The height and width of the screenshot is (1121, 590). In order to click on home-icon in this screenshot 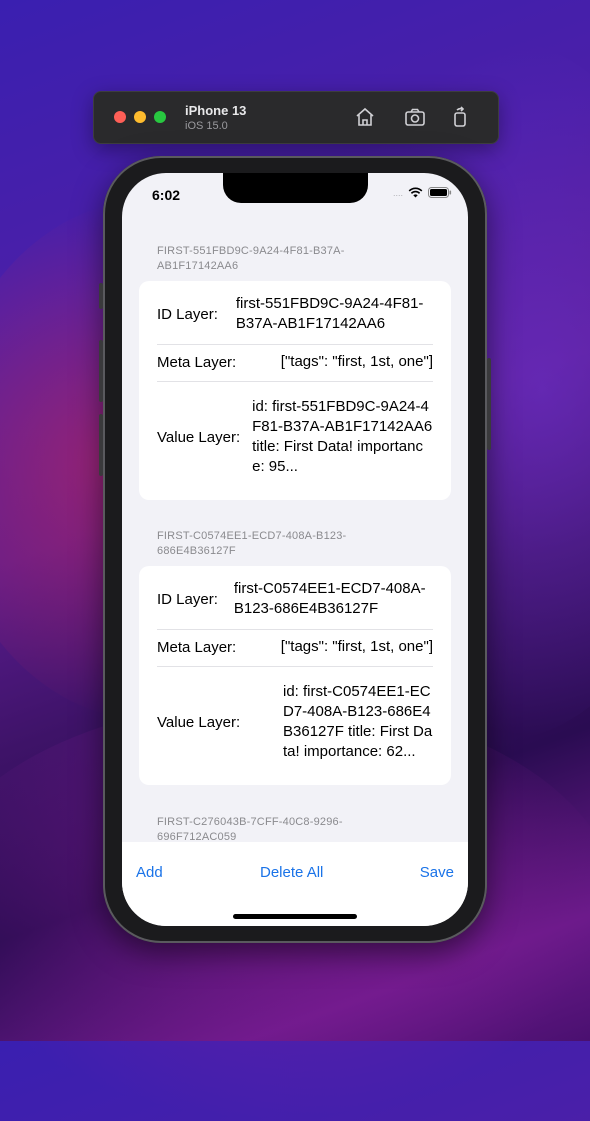, I will do `click(365, 117)`.